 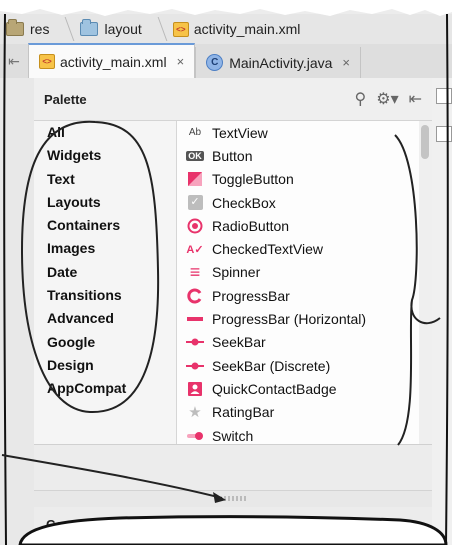 I want to click on scrollbar-thumb, so click(x=425, y=142).